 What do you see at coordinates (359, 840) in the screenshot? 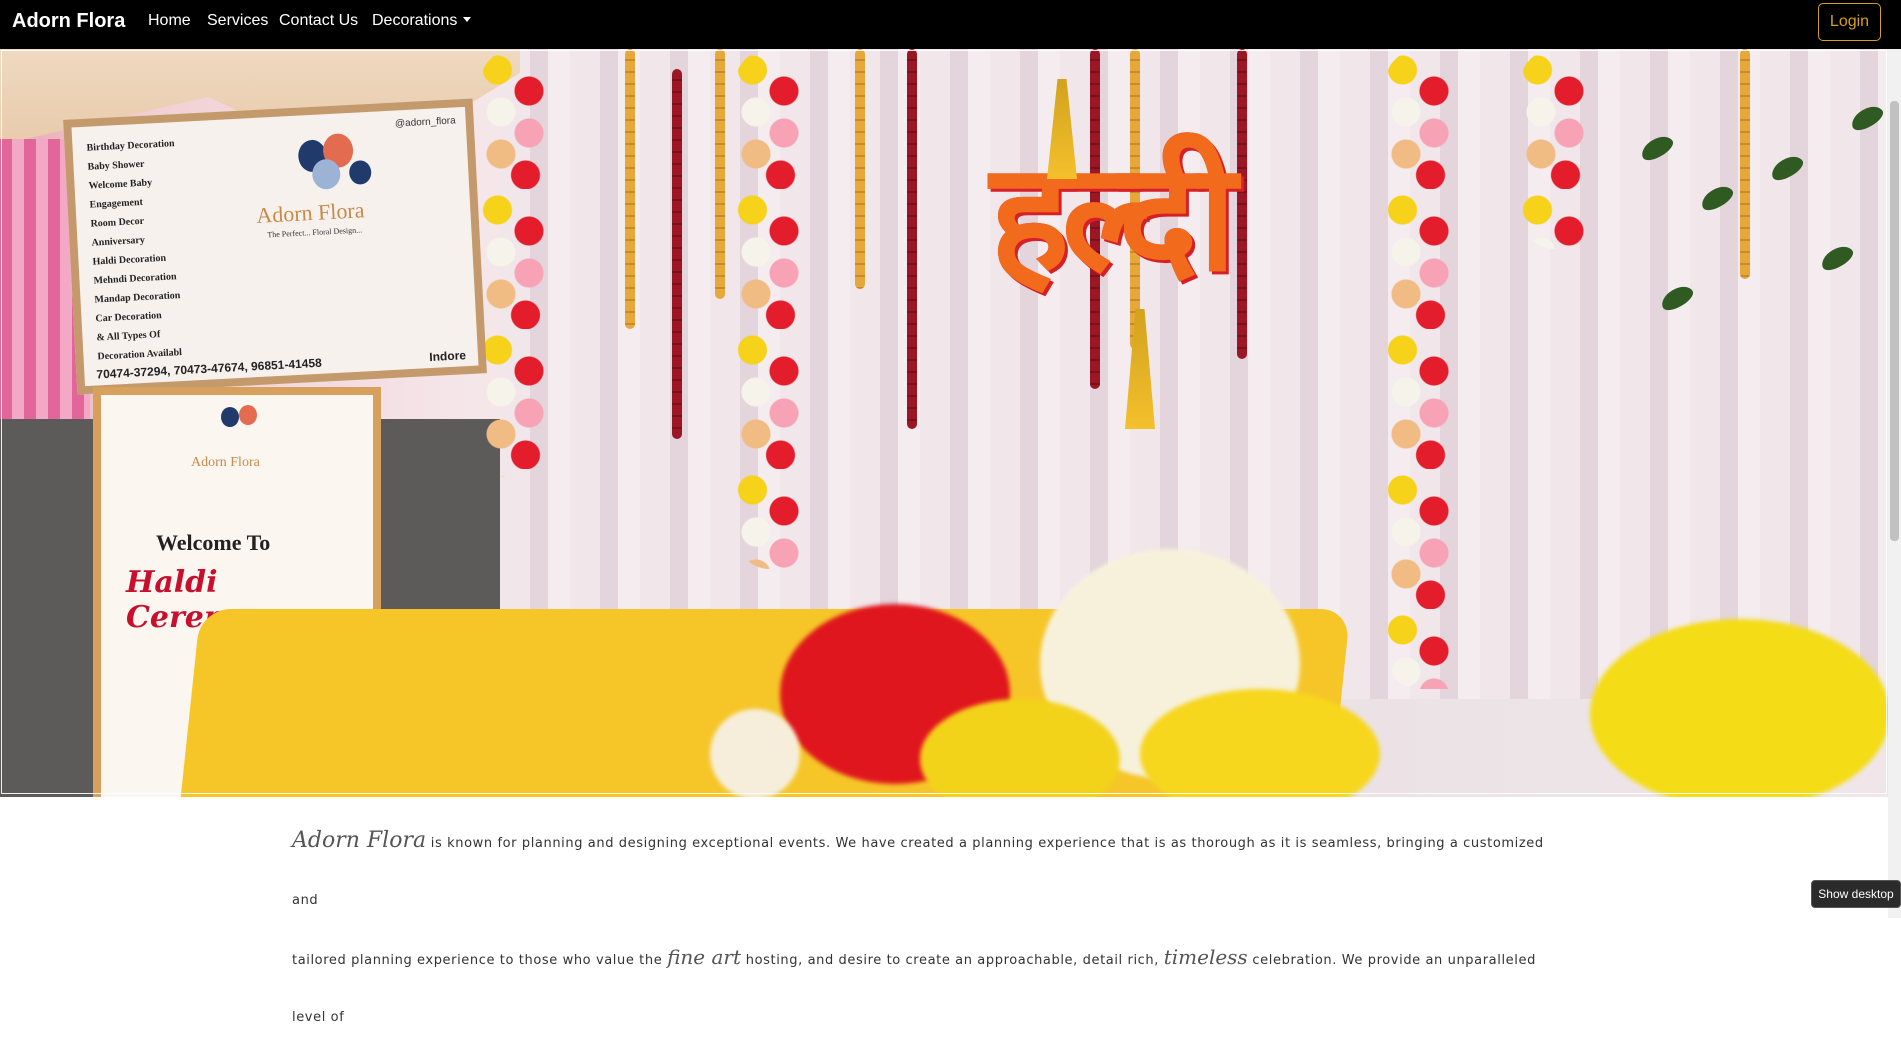
I see `brand-script-text: Adorn Flora` at bounding box center [359, 840].